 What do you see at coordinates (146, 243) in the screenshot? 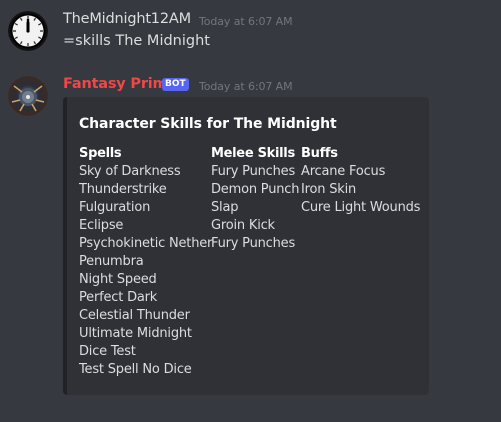
I see `list-item: Psychokinetic Nether` at bounding box center [146, 243].